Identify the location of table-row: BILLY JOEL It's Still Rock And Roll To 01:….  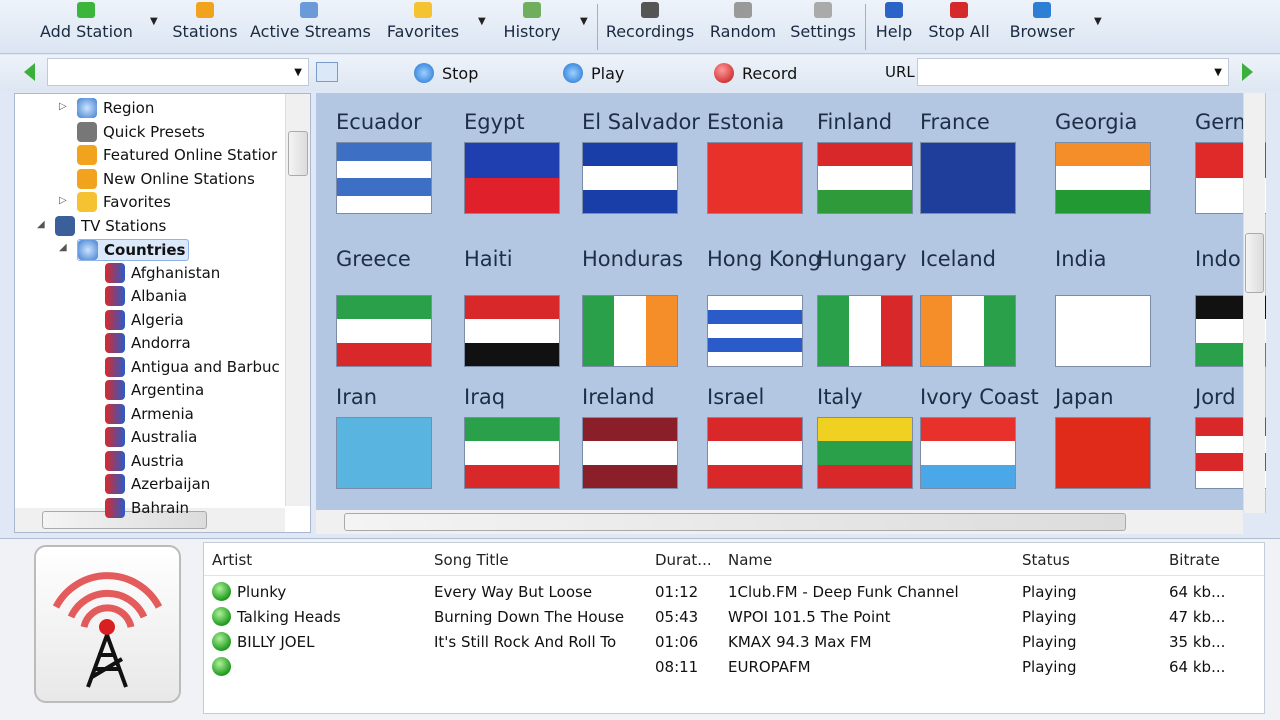
(734, 643).